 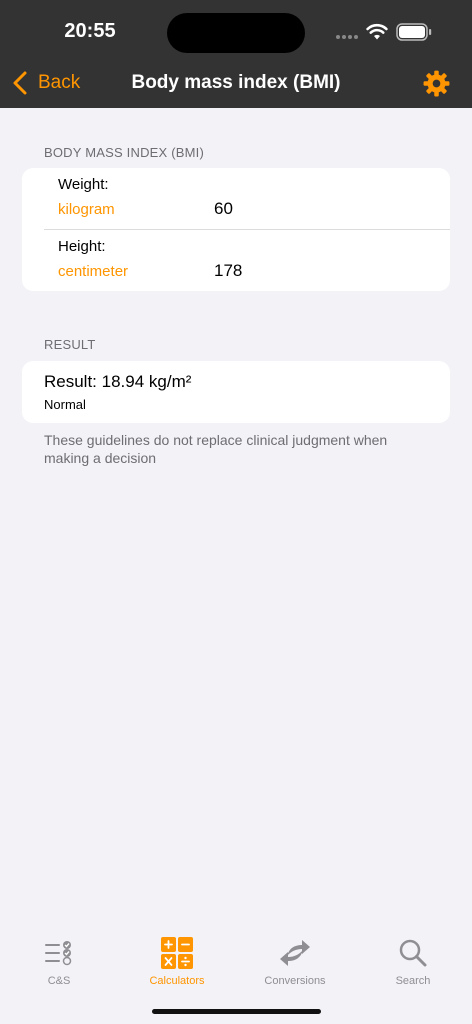 What do you see at coordinates (314, 209) in the screenshot?
I see `weight-input` at bounding box center [314, 209].